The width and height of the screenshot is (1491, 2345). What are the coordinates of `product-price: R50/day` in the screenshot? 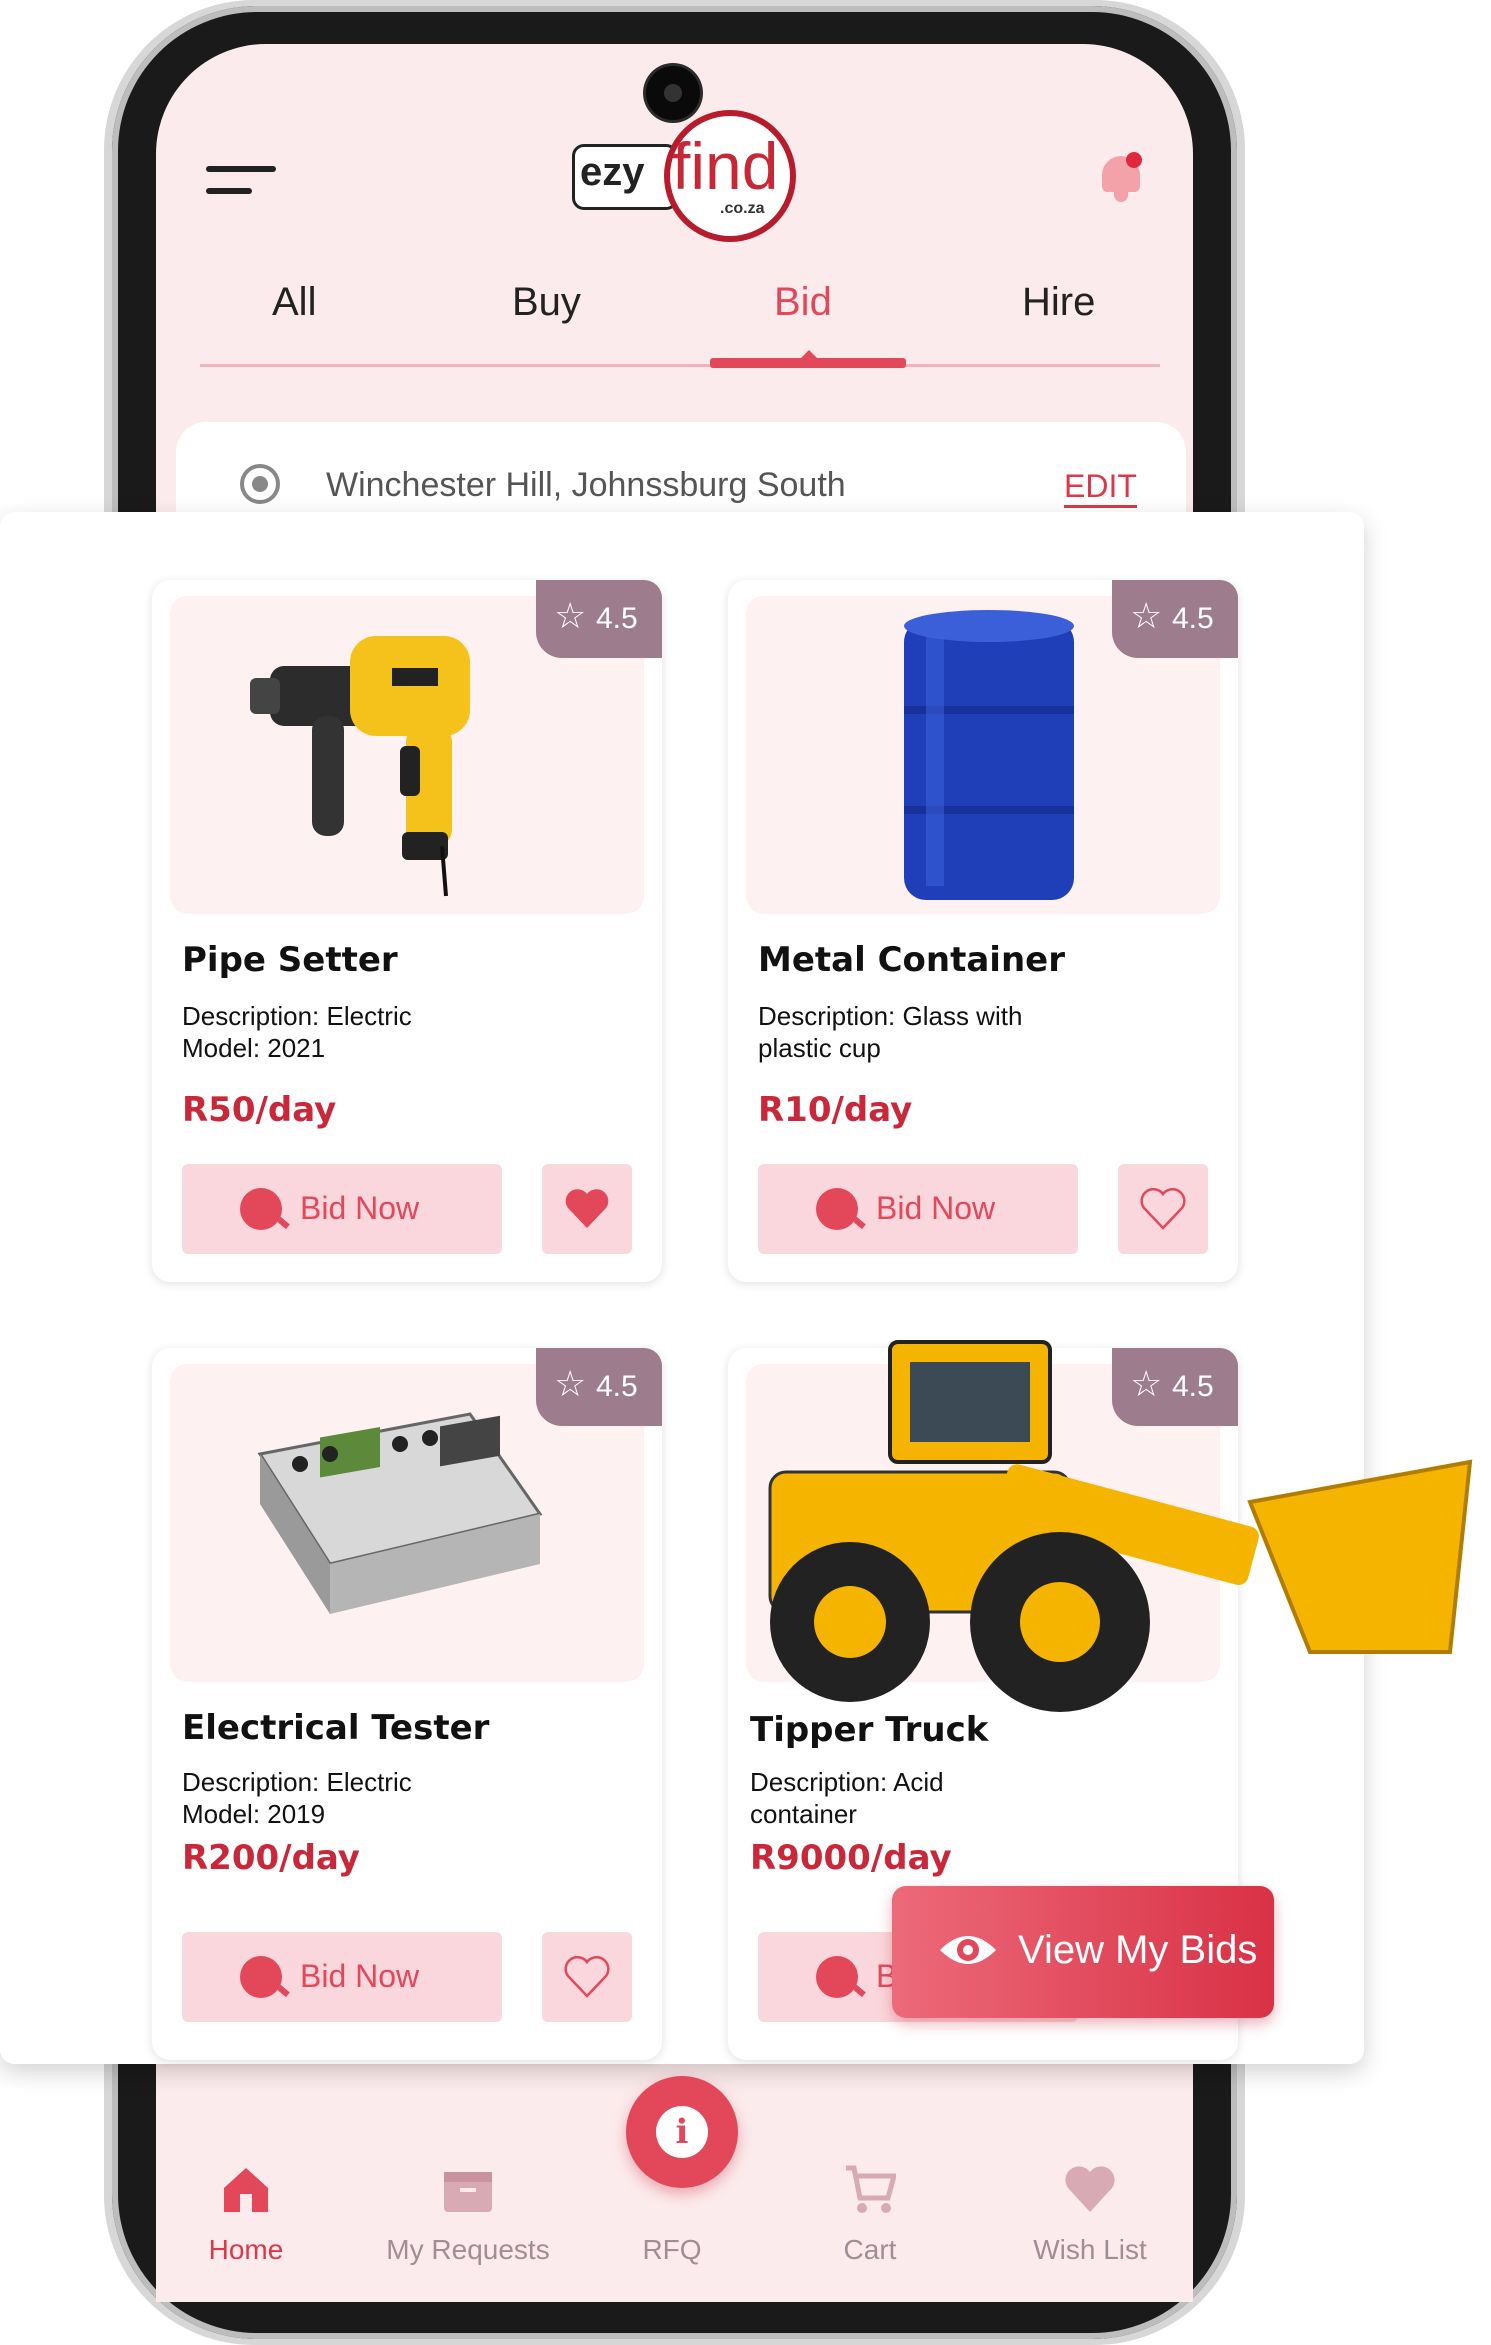 It's located at (259, 1110).